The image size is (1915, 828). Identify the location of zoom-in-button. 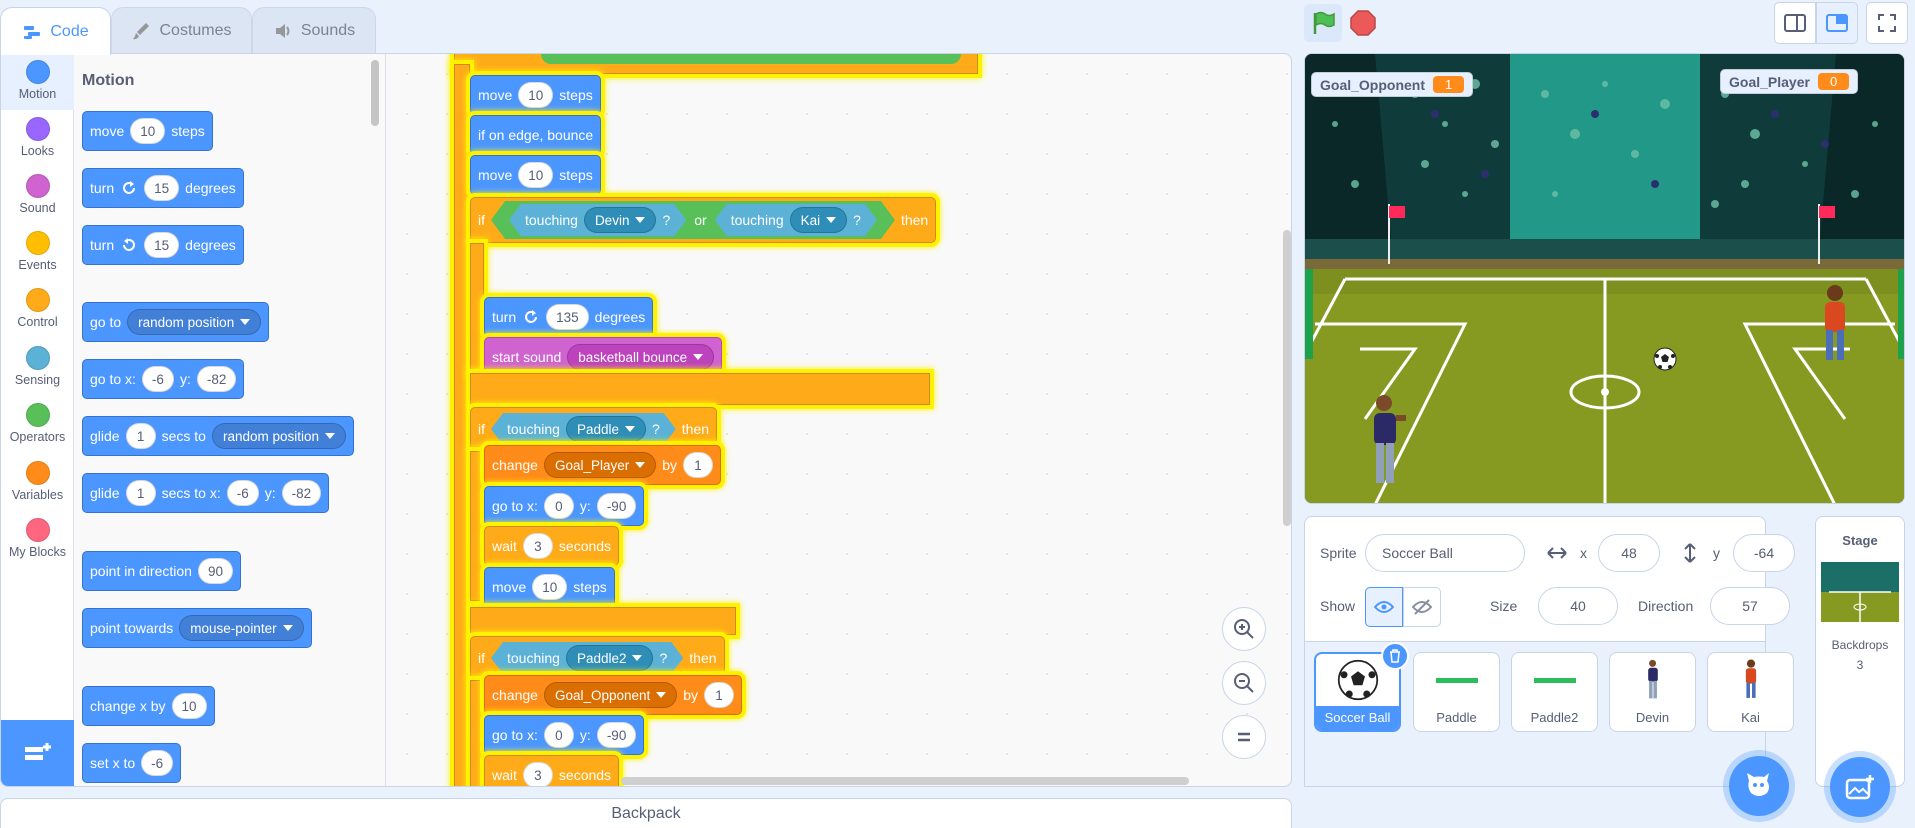
(1244, 629).